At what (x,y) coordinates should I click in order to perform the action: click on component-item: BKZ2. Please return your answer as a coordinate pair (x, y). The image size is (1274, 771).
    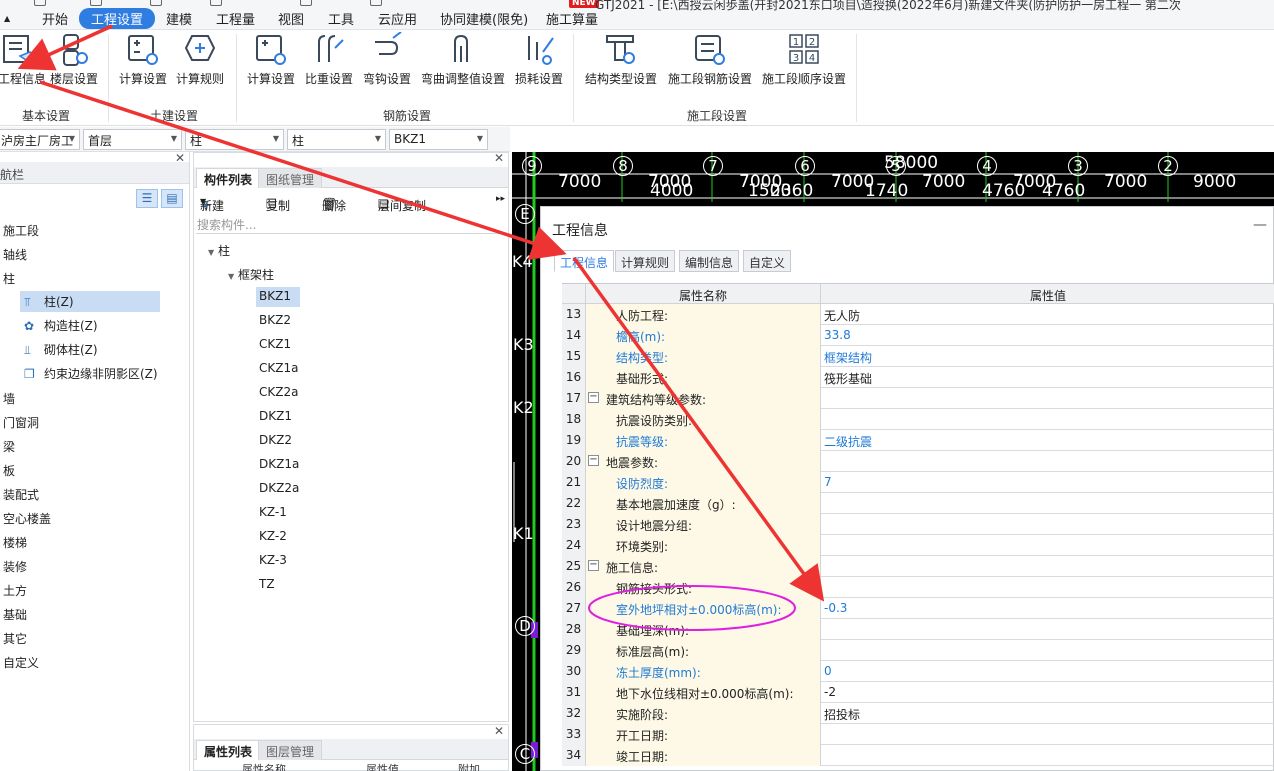
    Looking at the image, I should click on (278, 321).